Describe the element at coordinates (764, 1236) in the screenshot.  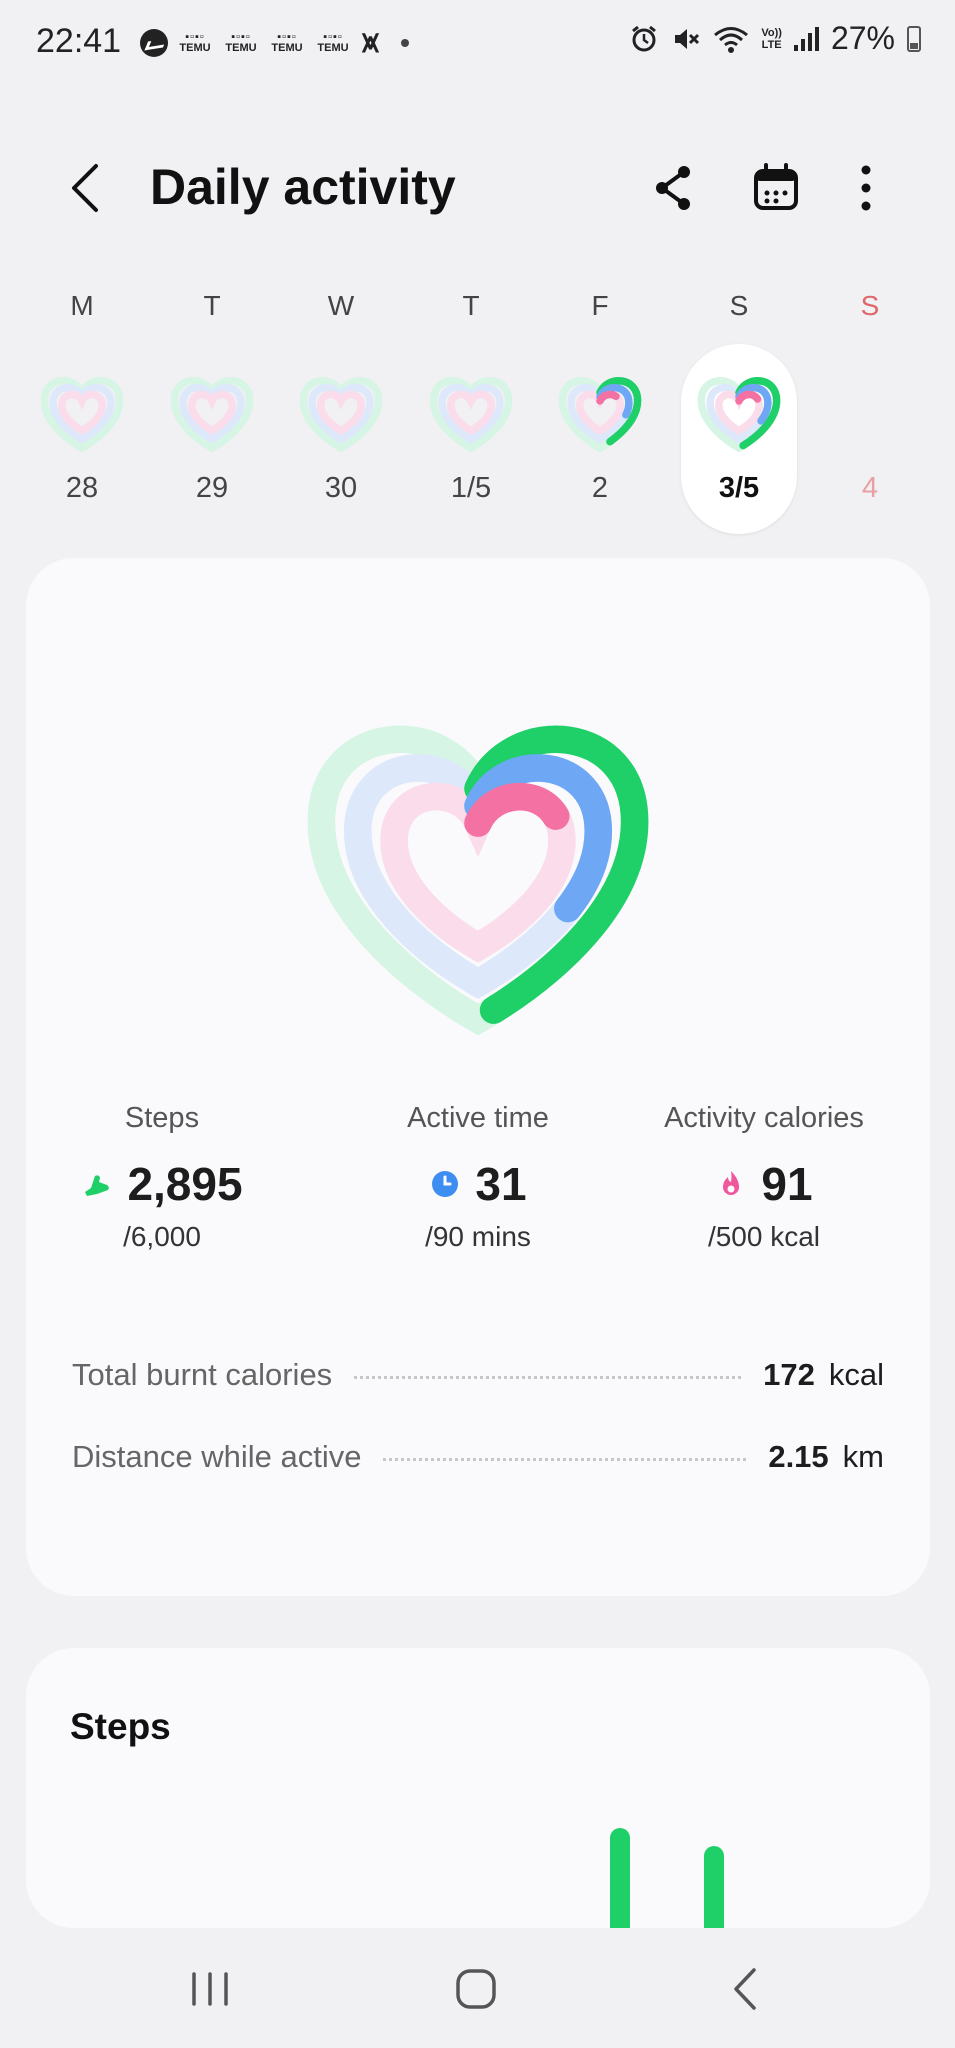
I see `activity-calories-goal: /500 kcal` at that location.